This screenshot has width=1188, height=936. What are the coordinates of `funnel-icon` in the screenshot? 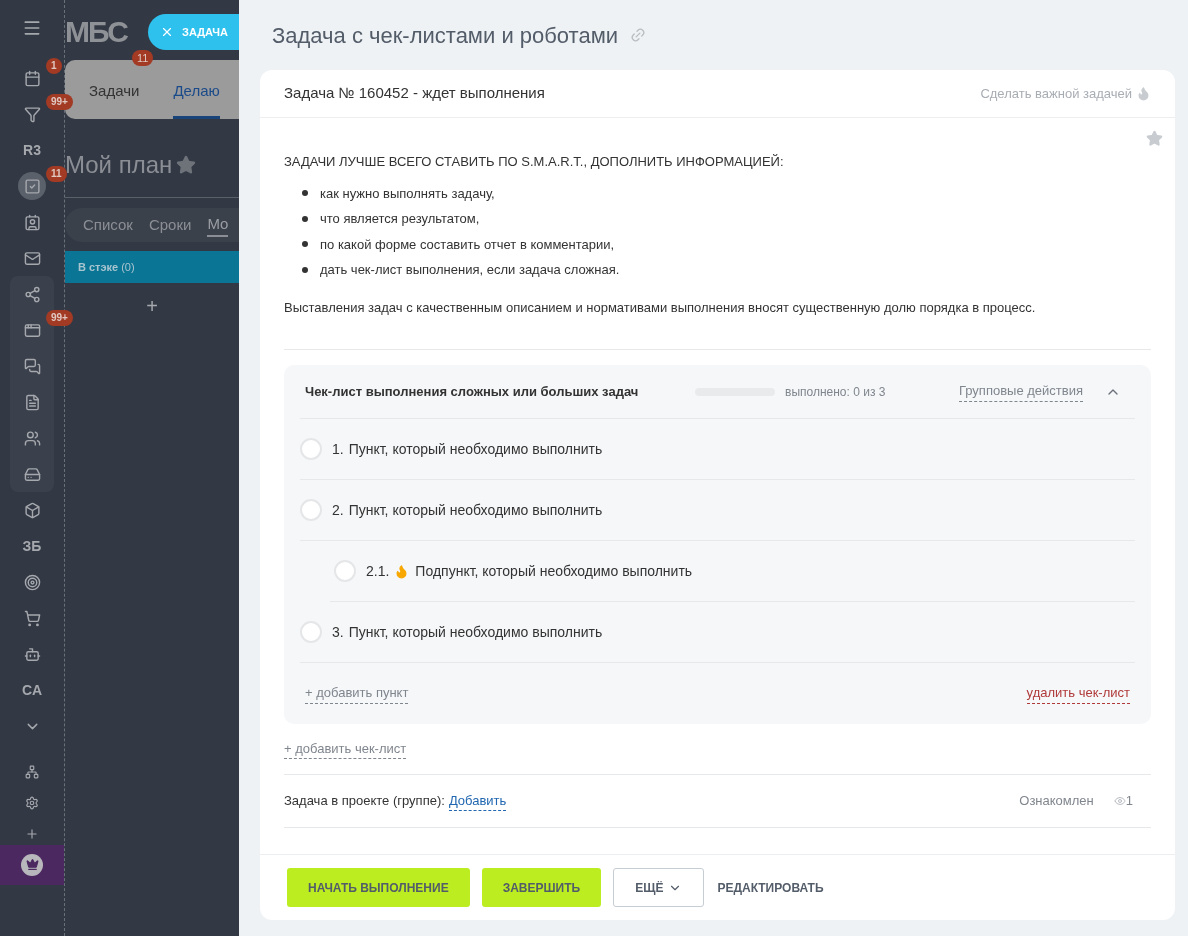 It's located at (32, 114).